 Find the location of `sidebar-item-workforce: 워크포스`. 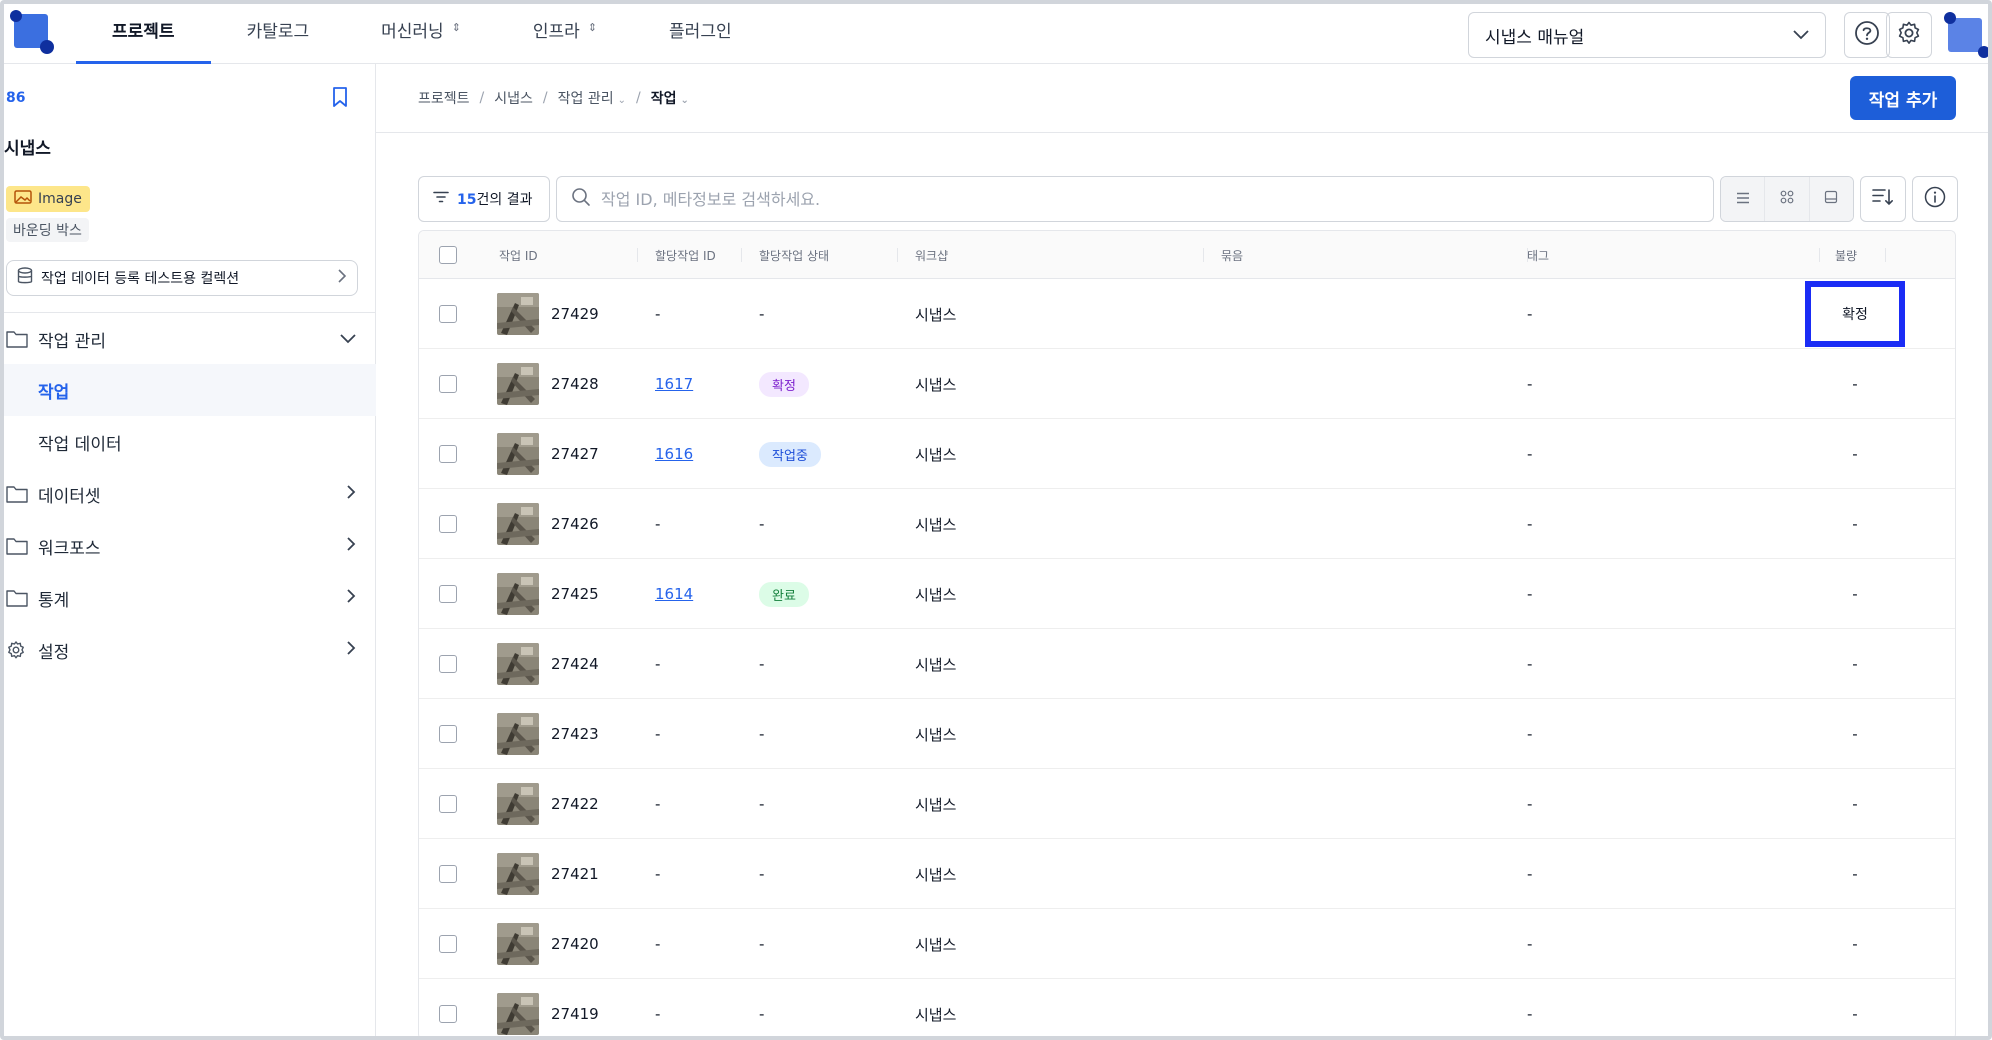

sidebar-item-workforce: 워크포스 is located at coordinates (188, 546).